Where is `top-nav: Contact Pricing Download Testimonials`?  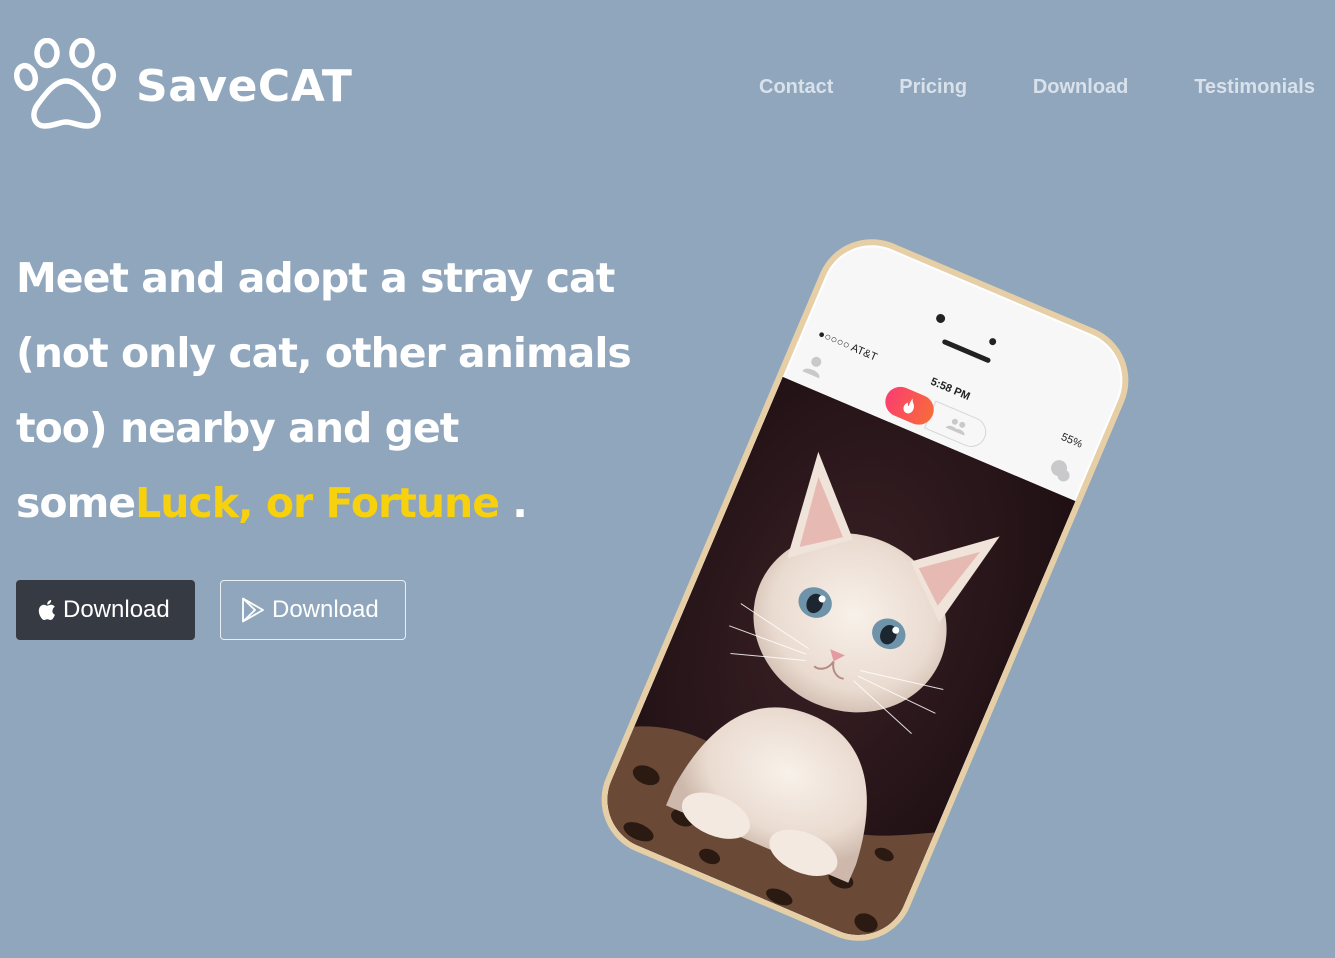 top-nav: Contact Pricing Download Testimonials is located at coordinates (1037, 87).